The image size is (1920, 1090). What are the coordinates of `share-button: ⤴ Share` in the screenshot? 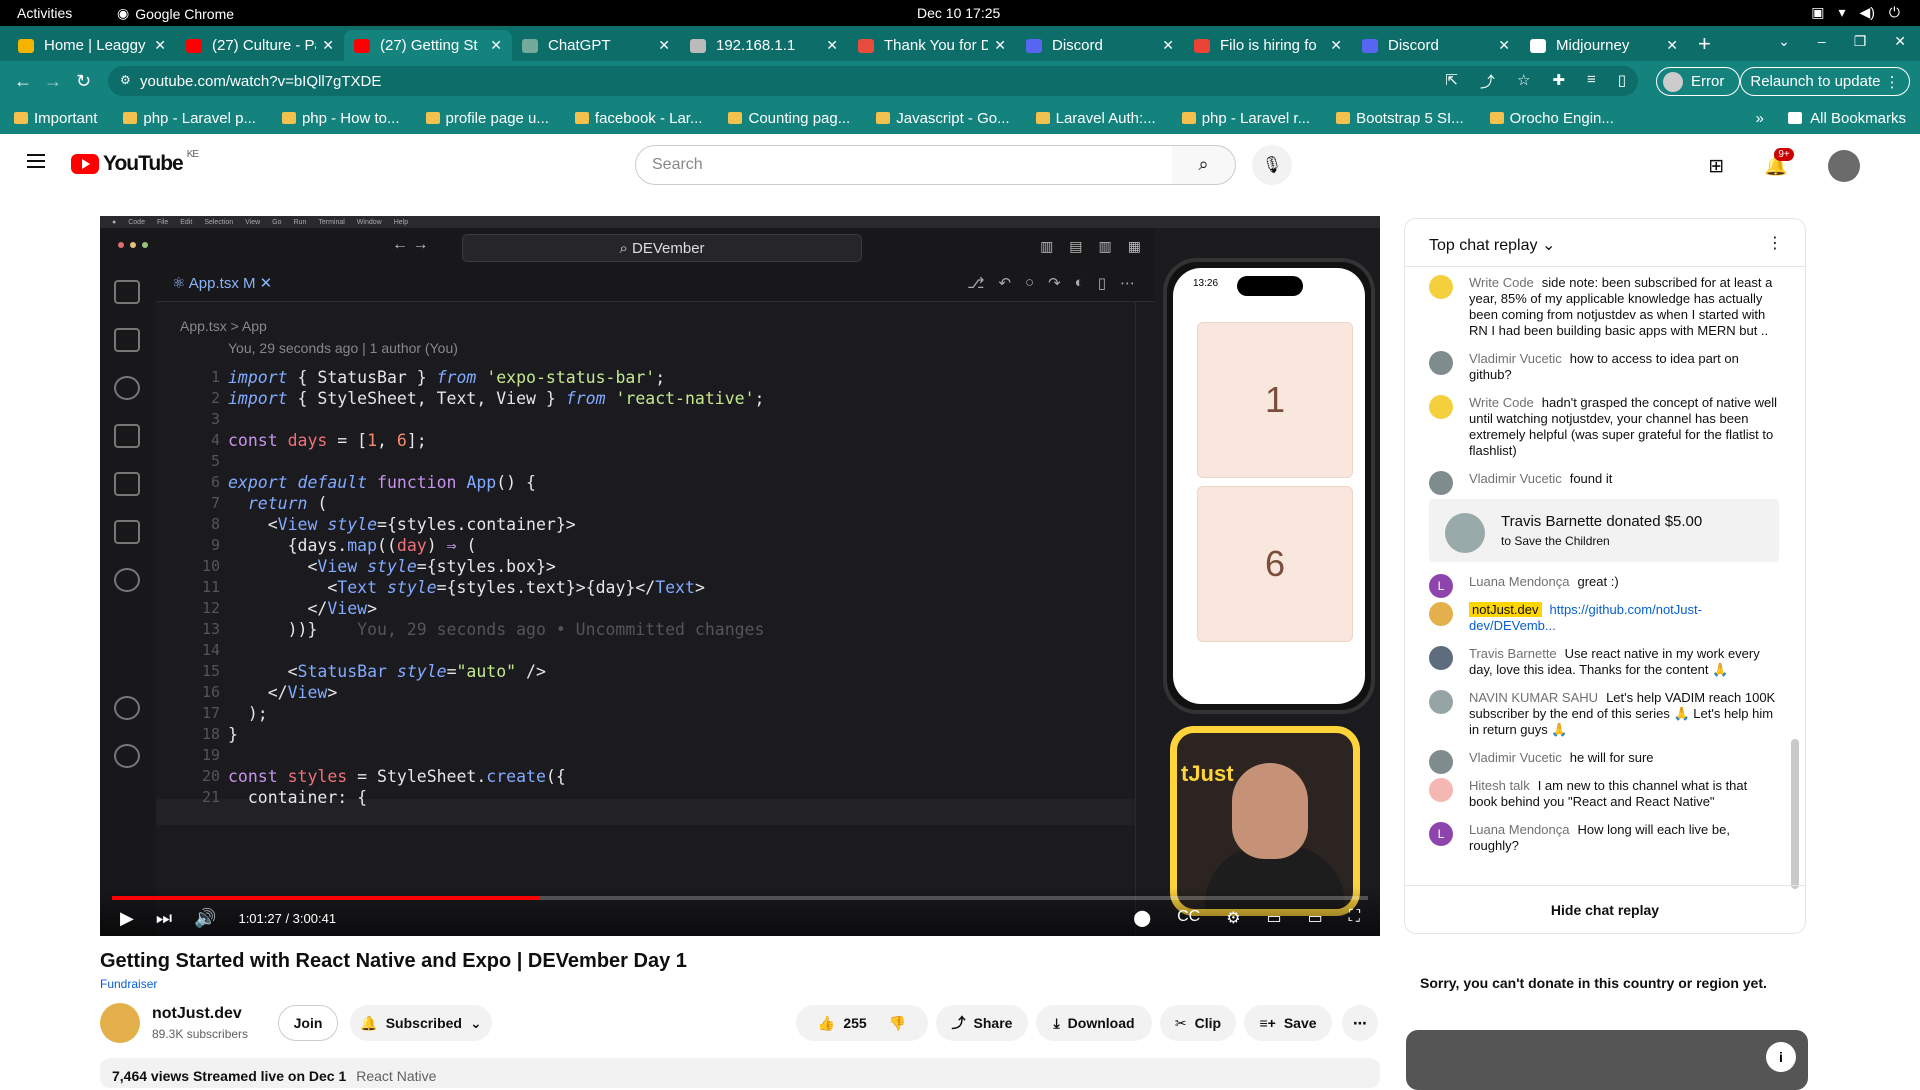 It's located at (982, 1023).